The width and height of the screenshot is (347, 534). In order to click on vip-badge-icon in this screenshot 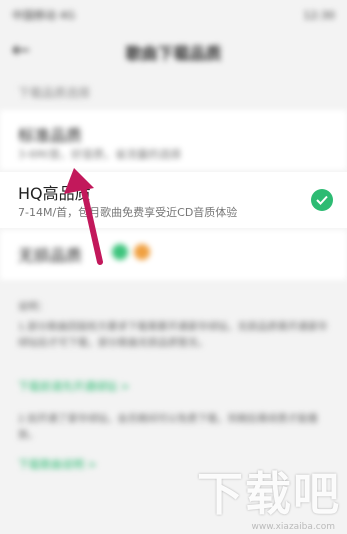, I will do `click(120, 252)`.